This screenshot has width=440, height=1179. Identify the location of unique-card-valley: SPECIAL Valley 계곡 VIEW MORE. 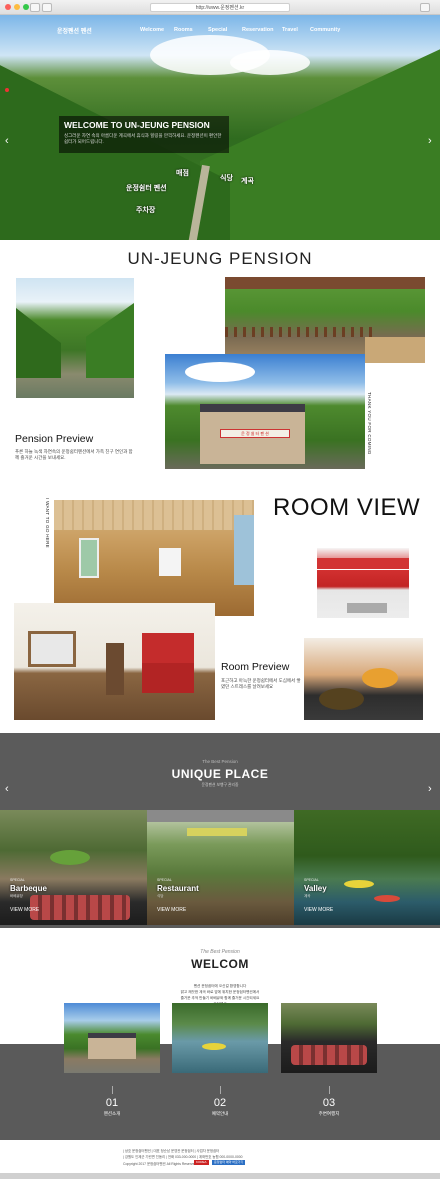
(367, 867).